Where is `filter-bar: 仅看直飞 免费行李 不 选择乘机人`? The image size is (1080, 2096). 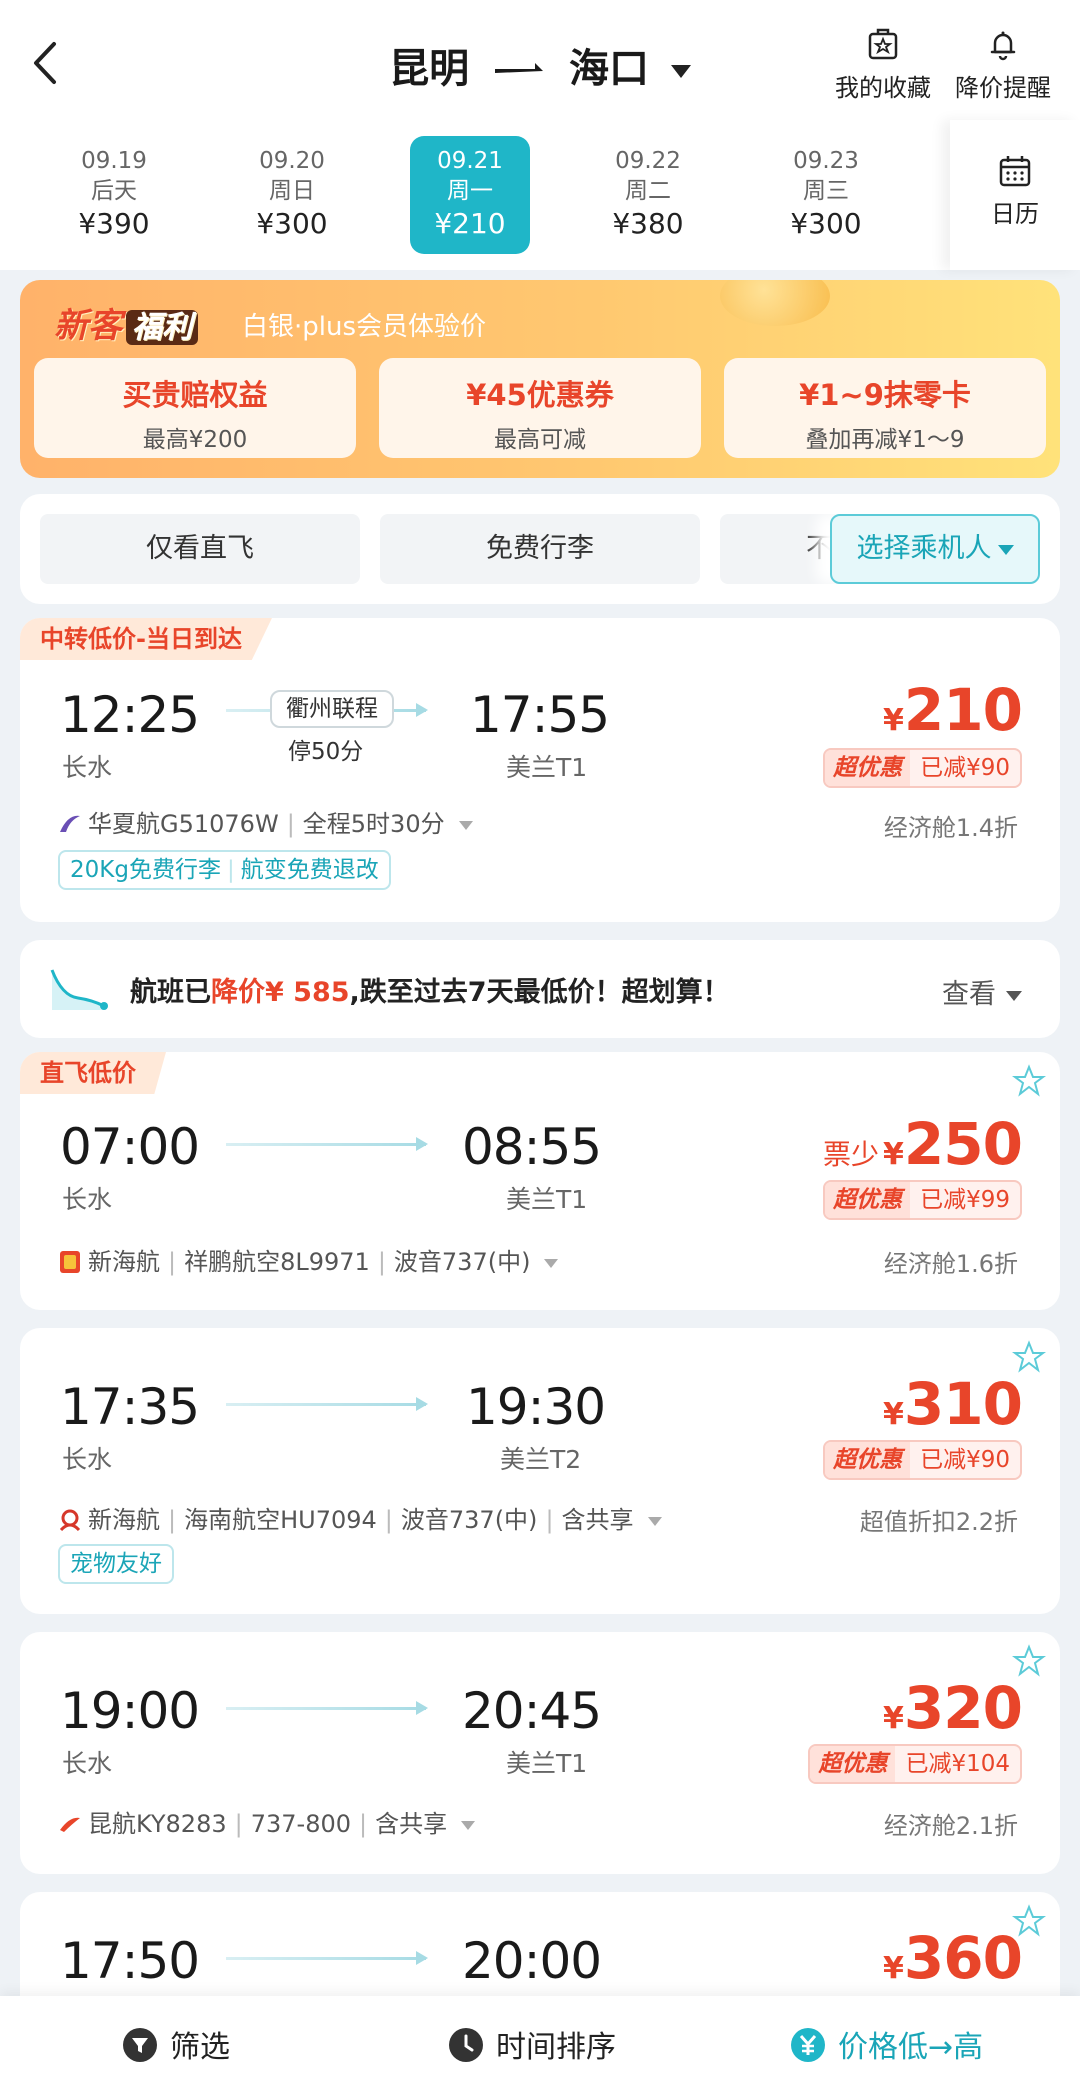
filter-bar: 仅看直飞 免费行李 不 选择乘机人 is located at coordinates (540, 549).